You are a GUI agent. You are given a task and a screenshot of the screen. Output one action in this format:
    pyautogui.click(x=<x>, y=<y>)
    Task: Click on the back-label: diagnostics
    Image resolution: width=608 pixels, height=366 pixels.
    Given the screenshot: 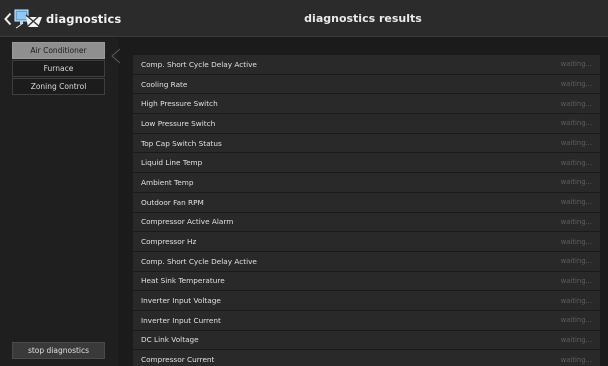 What is the action you would take?
    pyautogui.click(x=84, y=19)
    